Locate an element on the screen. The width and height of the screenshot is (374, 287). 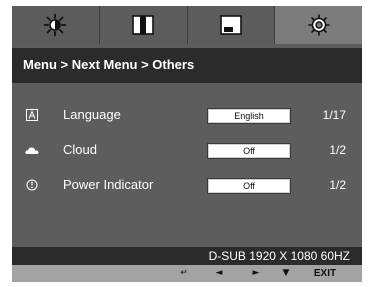
setting-label: Language is located at coordinates (92, 114).